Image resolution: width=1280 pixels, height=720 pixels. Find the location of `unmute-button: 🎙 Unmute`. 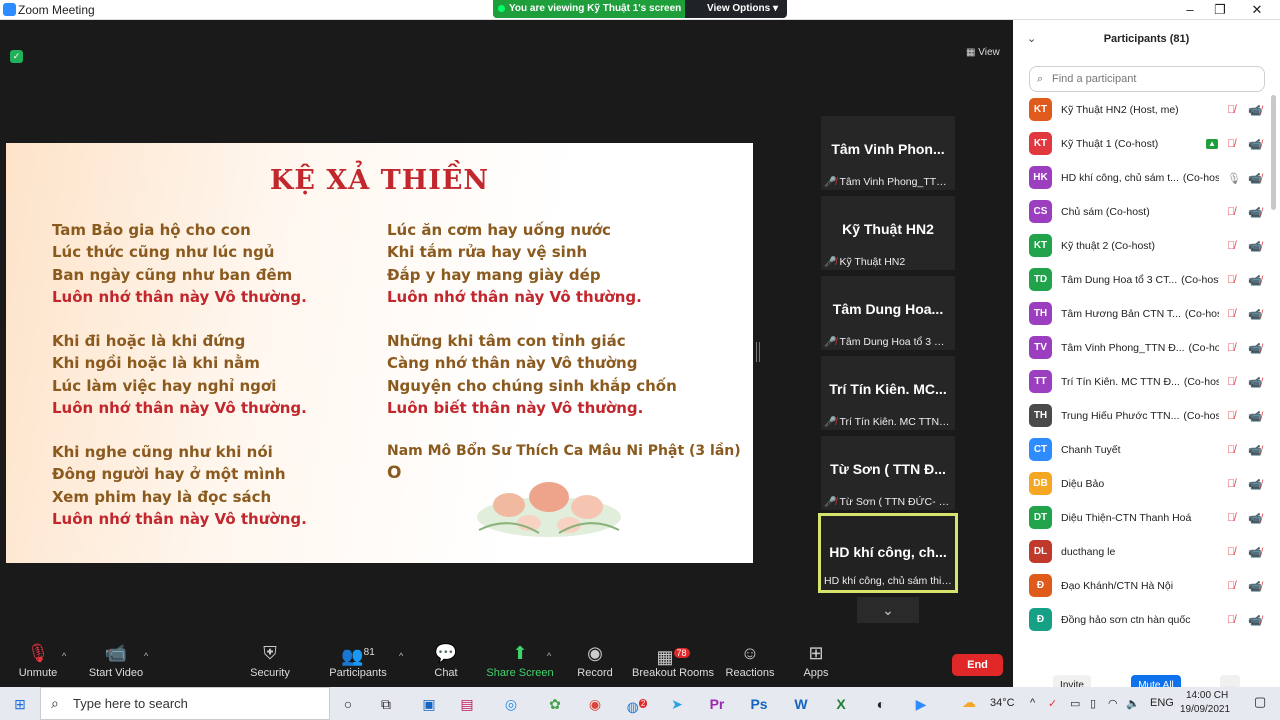

unmute-button: 🎙 Unmute is located at coordinates (38, 660).